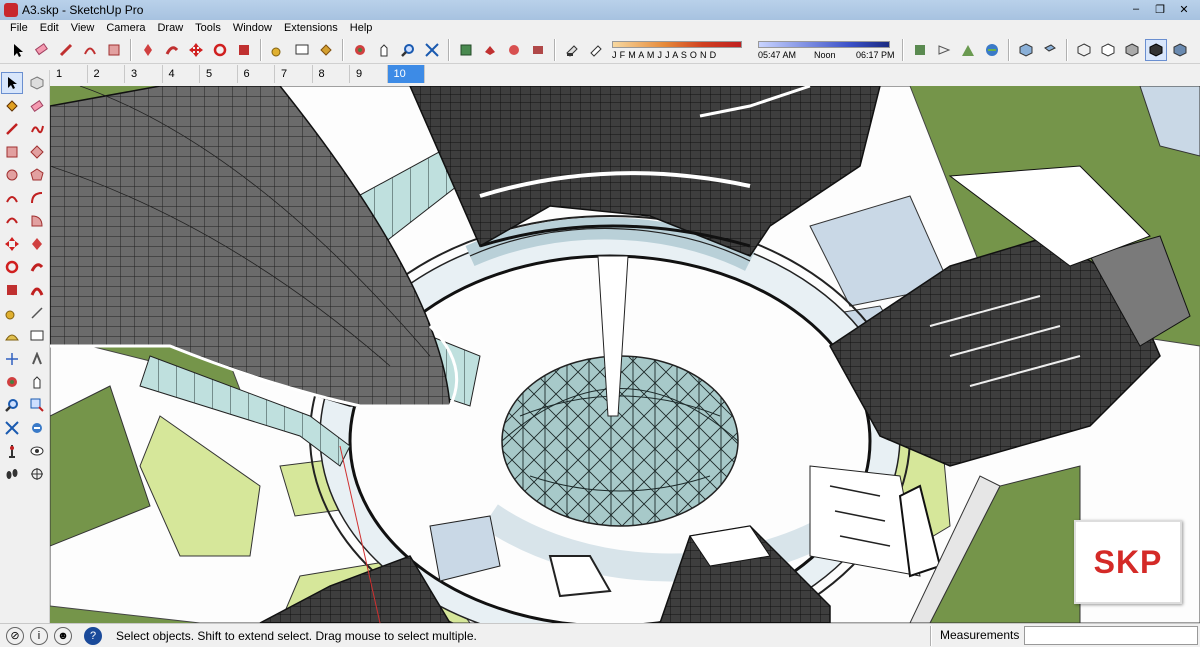 This screenshot has height=647, width=1200. Describe the element at coordinates (37, 405) in the screenshot. I see `zoom-window-icon` at that location.